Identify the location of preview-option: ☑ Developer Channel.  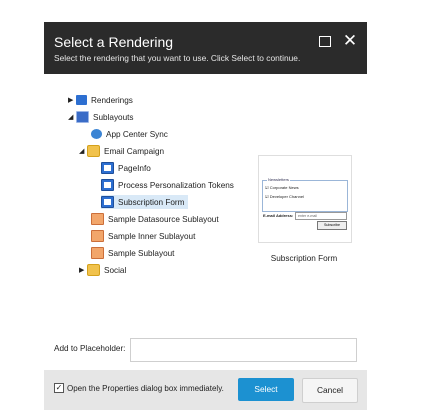
(284, 196).